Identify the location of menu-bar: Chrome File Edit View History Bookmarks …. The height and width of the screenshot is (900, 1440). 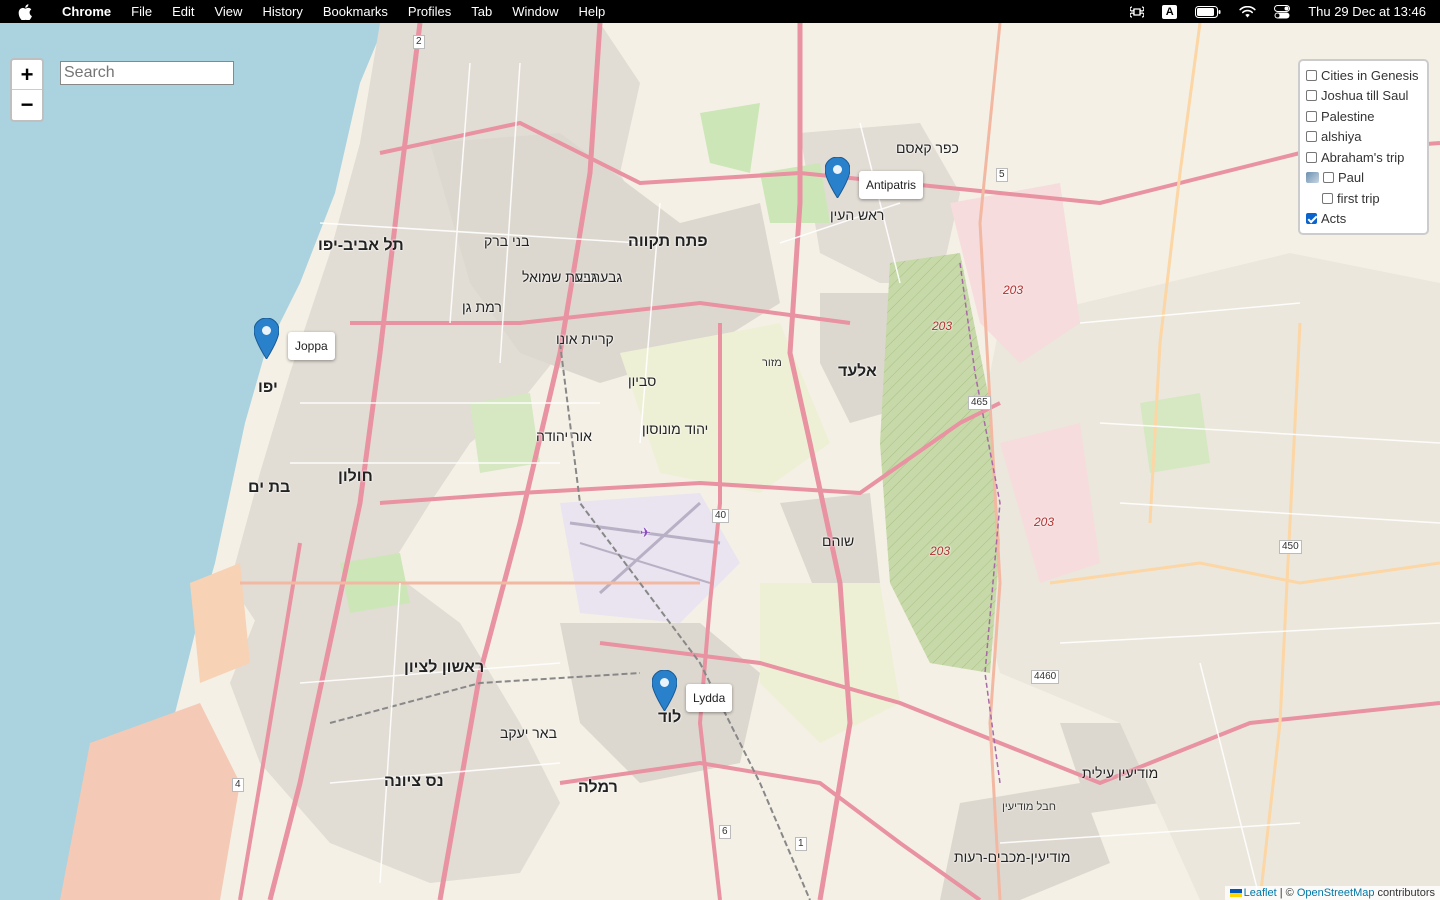
(720, 11).